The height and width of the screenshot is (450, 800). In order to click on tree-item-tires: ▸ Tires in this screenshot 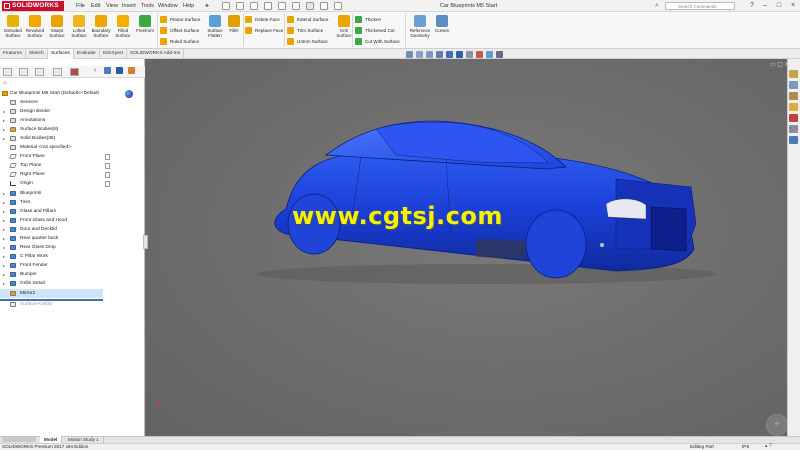, I will do `click(51, 202)`.